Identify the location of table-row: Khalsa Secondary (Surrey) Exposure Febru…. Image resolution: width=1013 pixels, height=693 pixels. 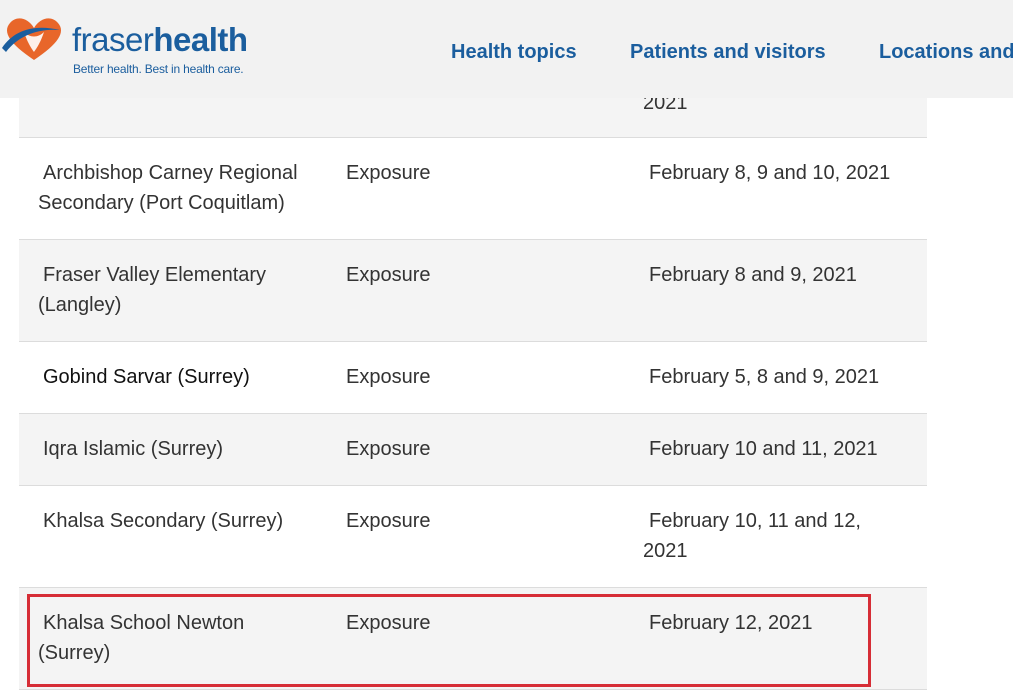
(473, 537).